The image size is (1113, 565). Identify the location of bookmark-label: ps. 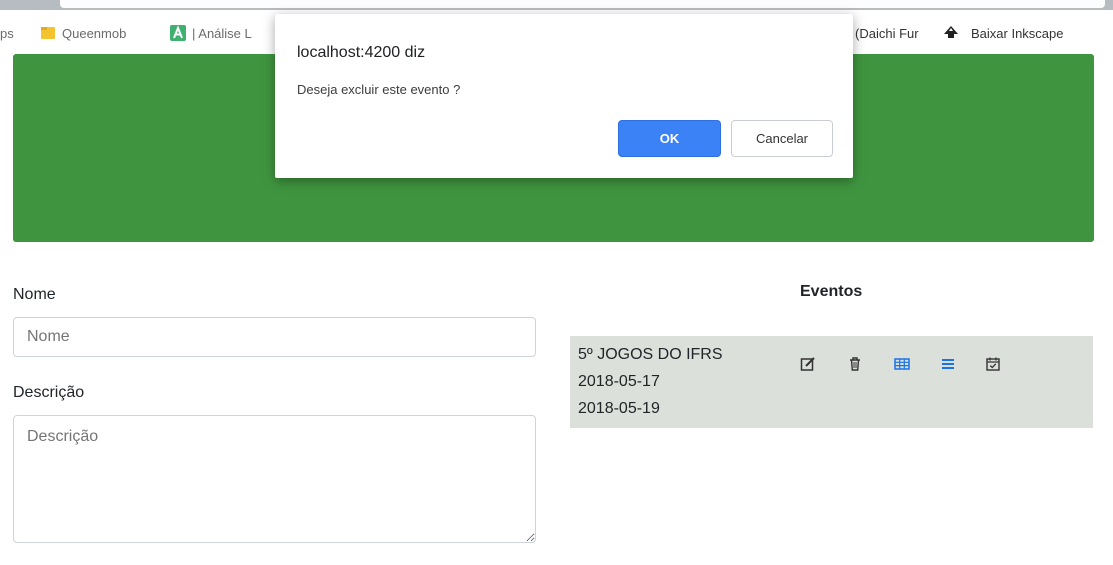
(7, 33).